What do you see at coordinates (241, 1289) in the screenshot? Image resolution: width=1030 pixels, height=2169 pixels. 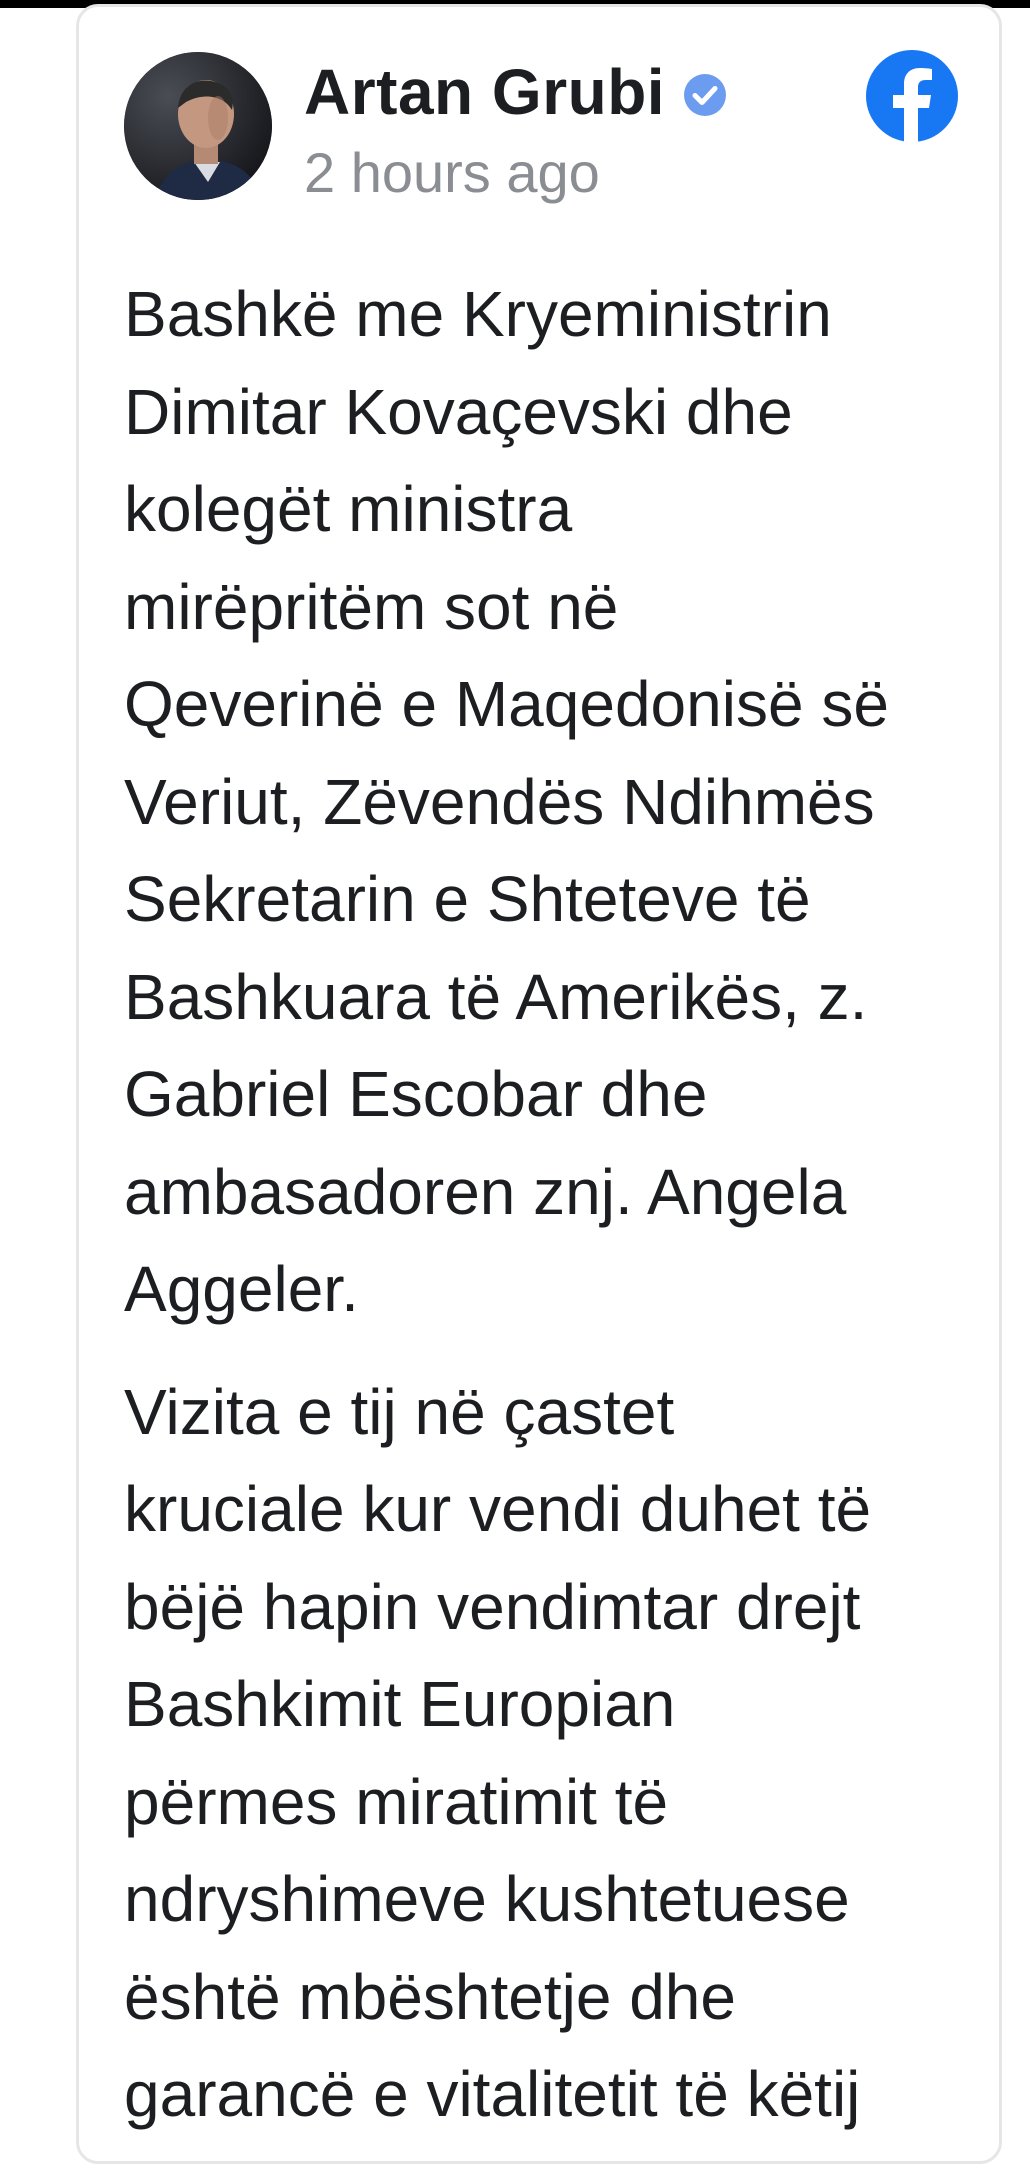 I see `post-text-line: Aggeler.` at bounding box center [241, 1289].